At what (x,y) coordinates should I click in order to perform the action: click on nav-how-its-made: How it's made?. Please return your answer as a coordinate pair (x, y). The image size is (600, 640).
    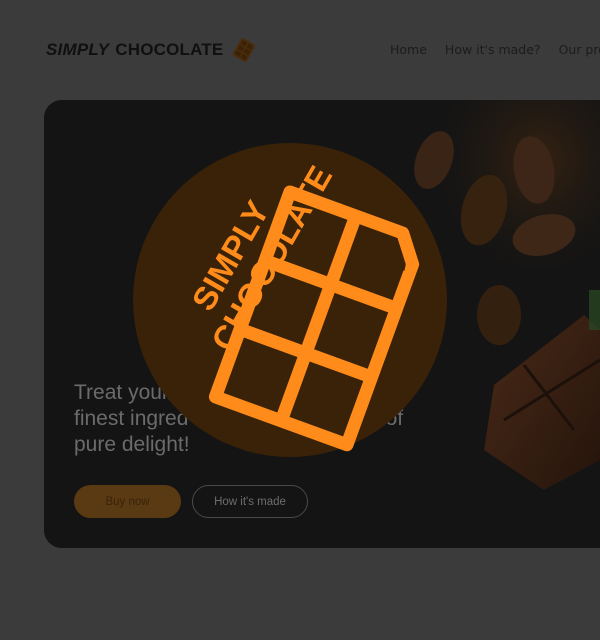
    Looking at the image, I should click on (493, 49).